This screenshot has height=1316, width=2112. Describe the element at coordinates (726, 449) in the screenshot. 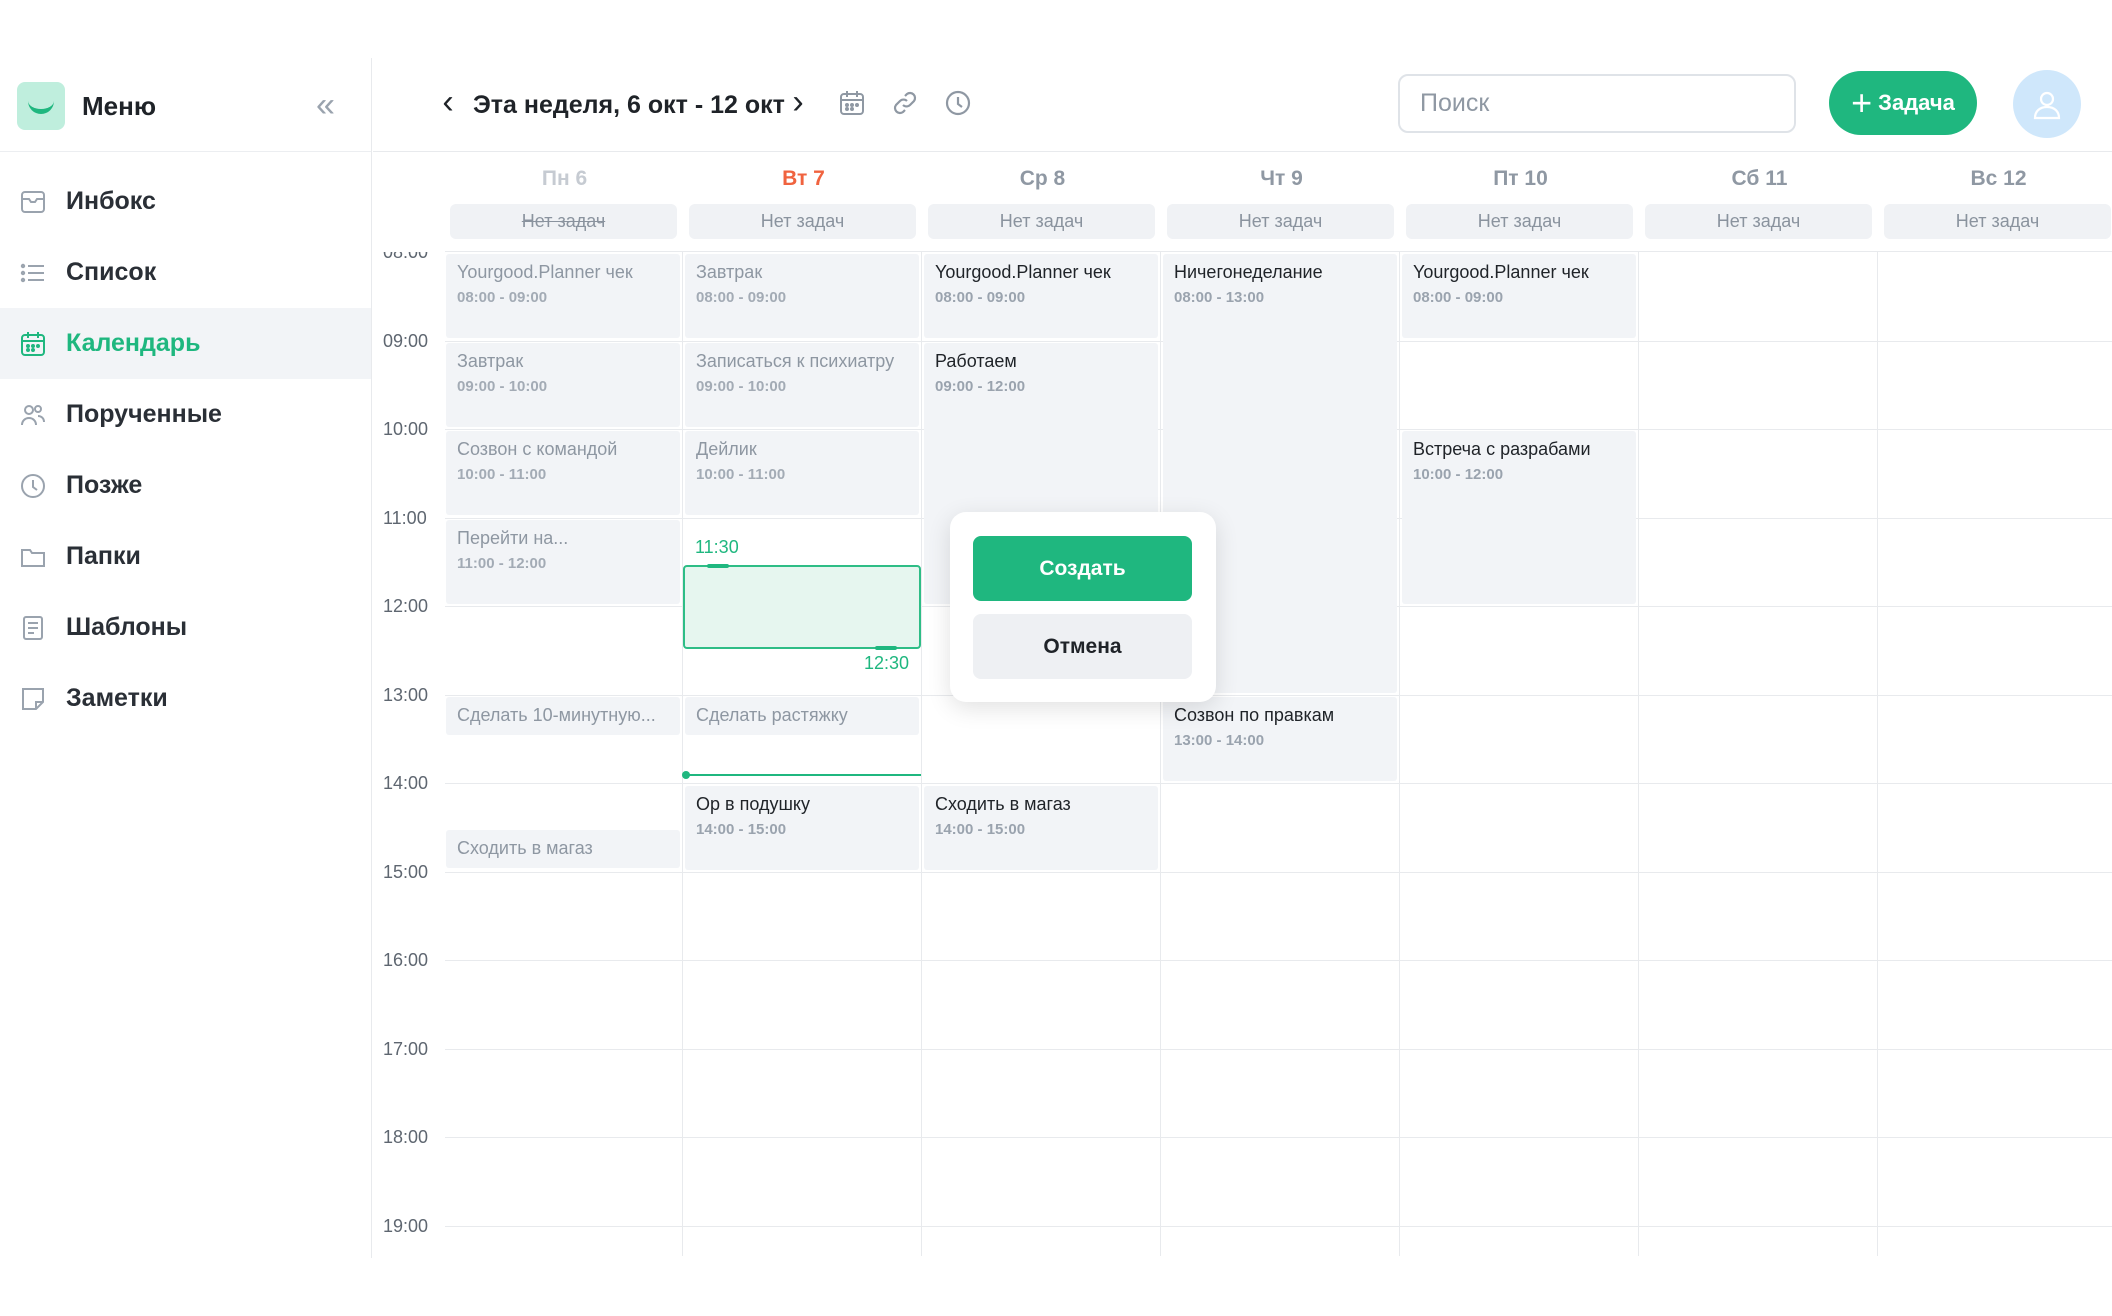

I see `event-title: Дейлик` at that location.